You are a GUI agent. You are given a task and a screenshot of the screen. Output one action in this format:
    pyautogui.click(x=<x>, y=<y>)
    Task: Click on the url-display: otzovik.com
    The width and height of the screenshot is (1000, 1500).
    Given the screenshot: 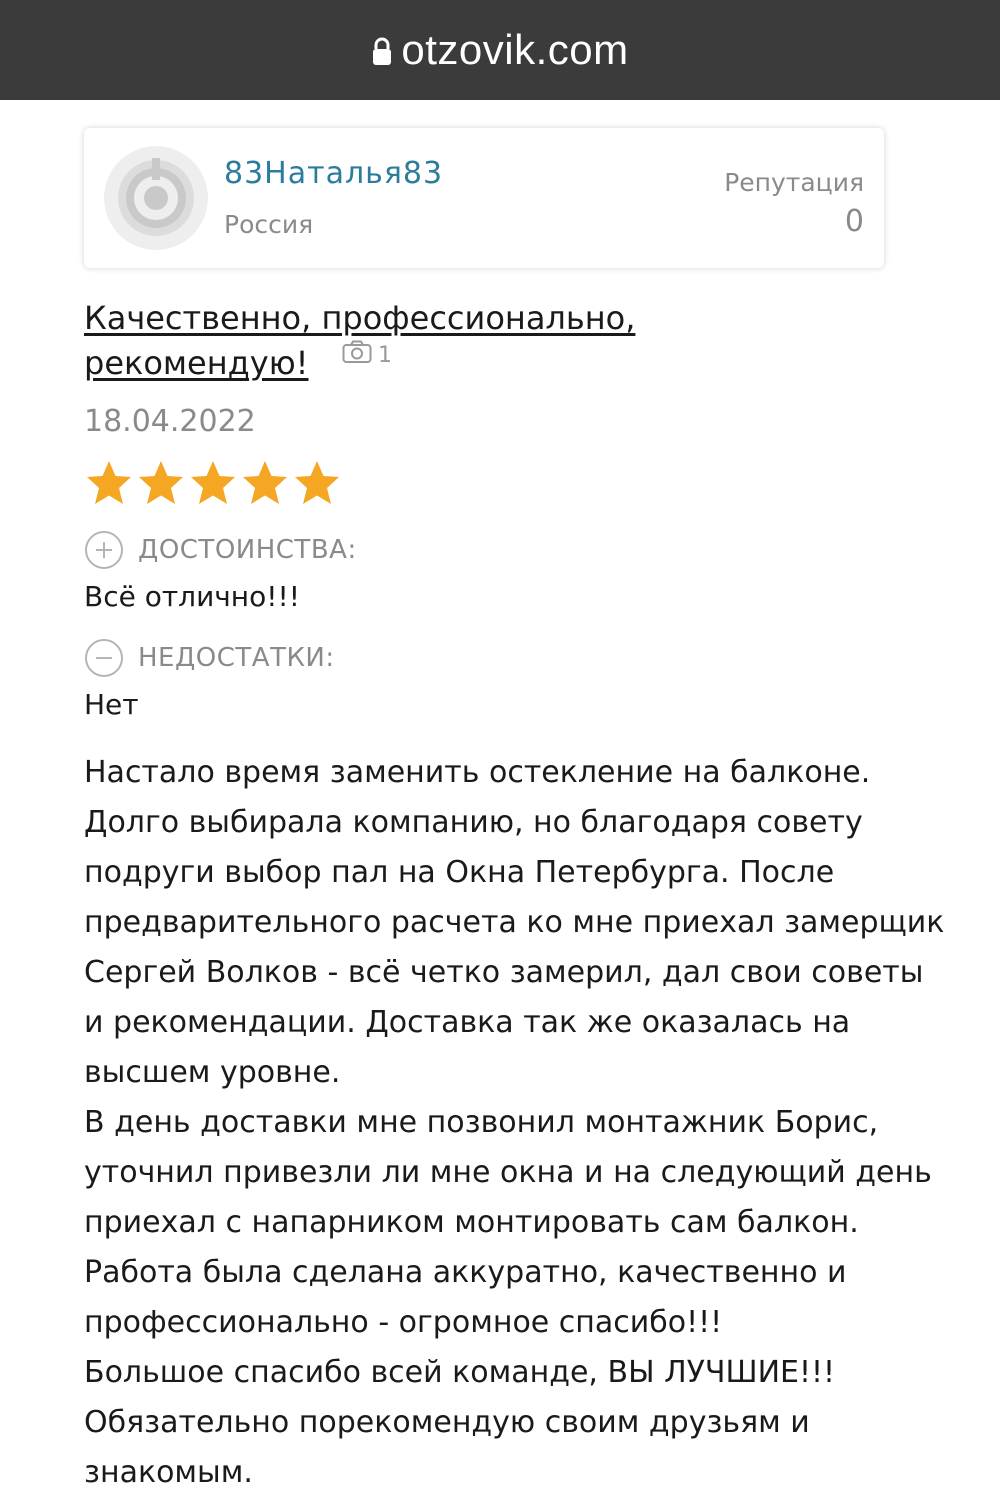 What is the action you would take?
    pyautogui.click(x=499, y=50)
    